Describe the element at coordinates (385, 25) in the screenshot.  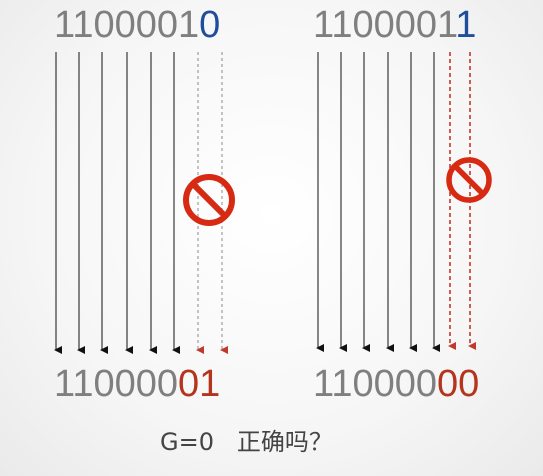
I see `right-input-prefix: 1100001` at that location.